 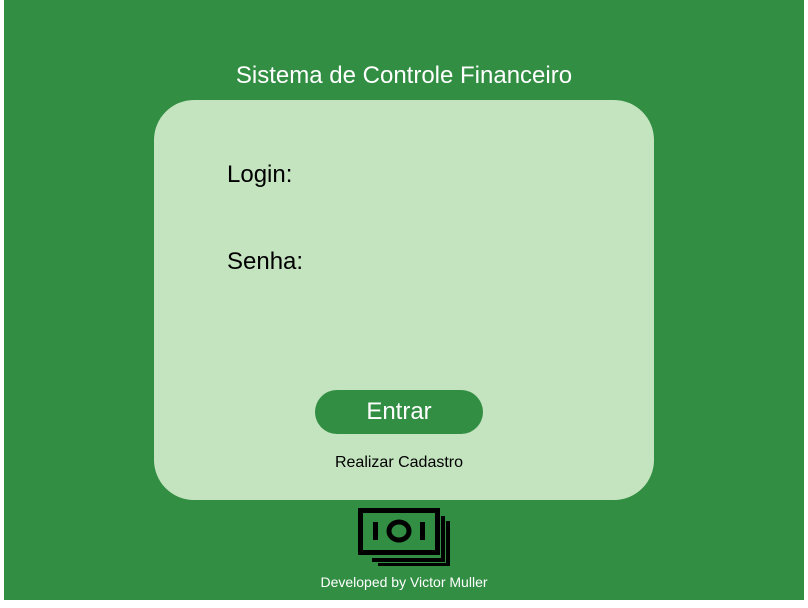 I want to click on password-input, so click(x=446, y=263).